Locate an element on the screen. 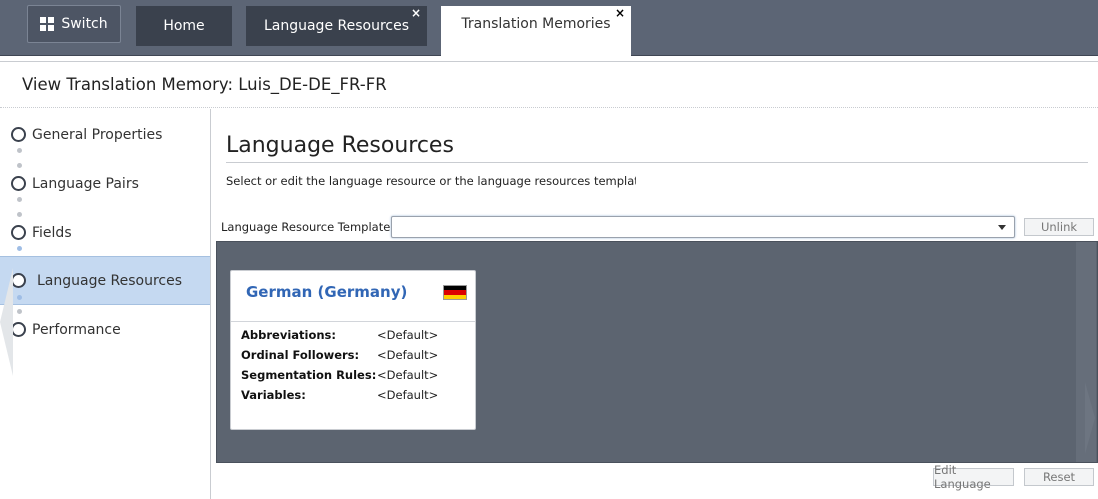 This screenshot has height=499, width=1098. tab-language-resources-label: Language Resources is located at coordinates (336, 26).